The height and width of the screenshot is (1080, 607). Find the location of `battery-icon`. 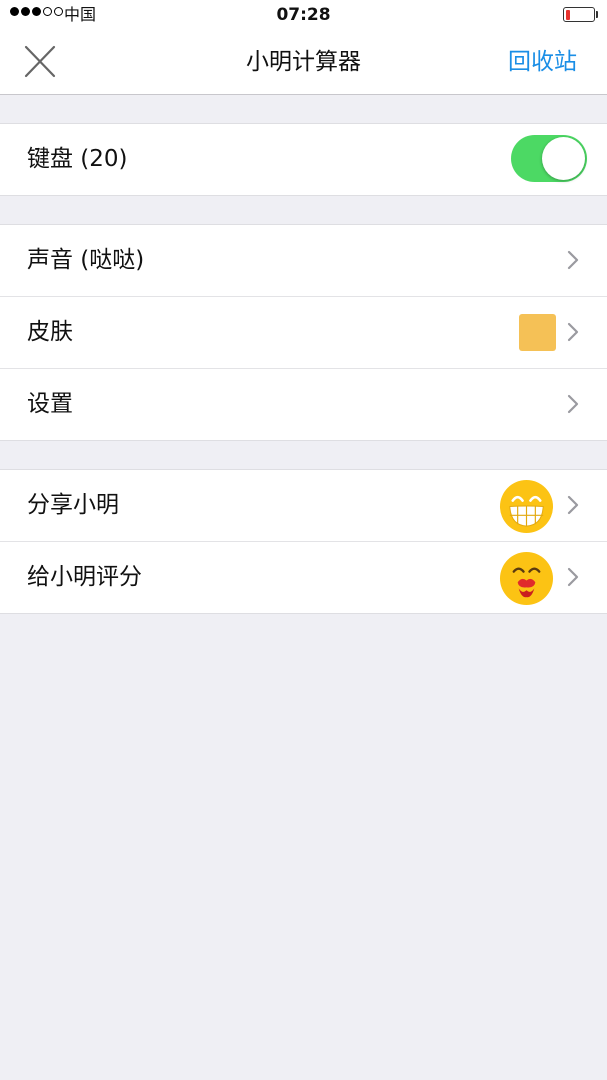

battery-icon is located at coordinates (579, 14).